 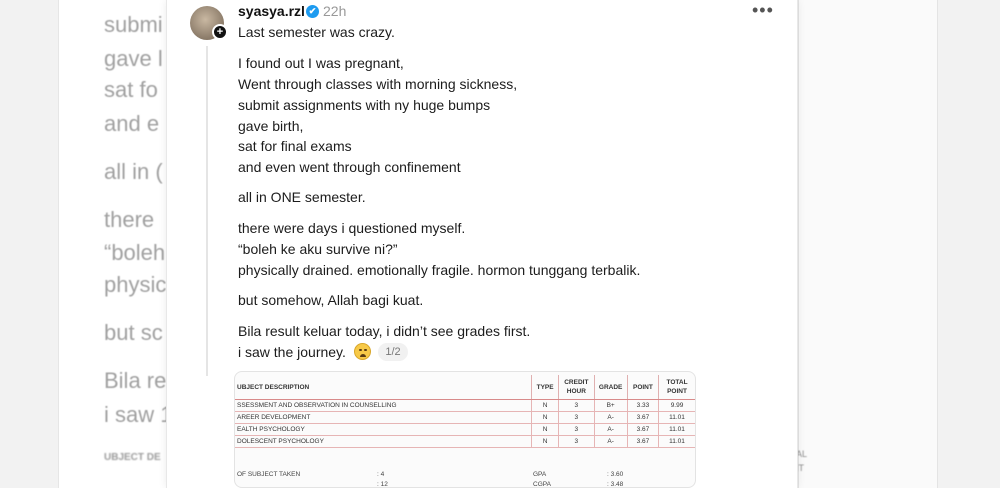 What do you see at coordinates (383, 417) in the screenshot?
I see `table-cell: AREER DEVELOPMENT` at bounding box center [383, 417].